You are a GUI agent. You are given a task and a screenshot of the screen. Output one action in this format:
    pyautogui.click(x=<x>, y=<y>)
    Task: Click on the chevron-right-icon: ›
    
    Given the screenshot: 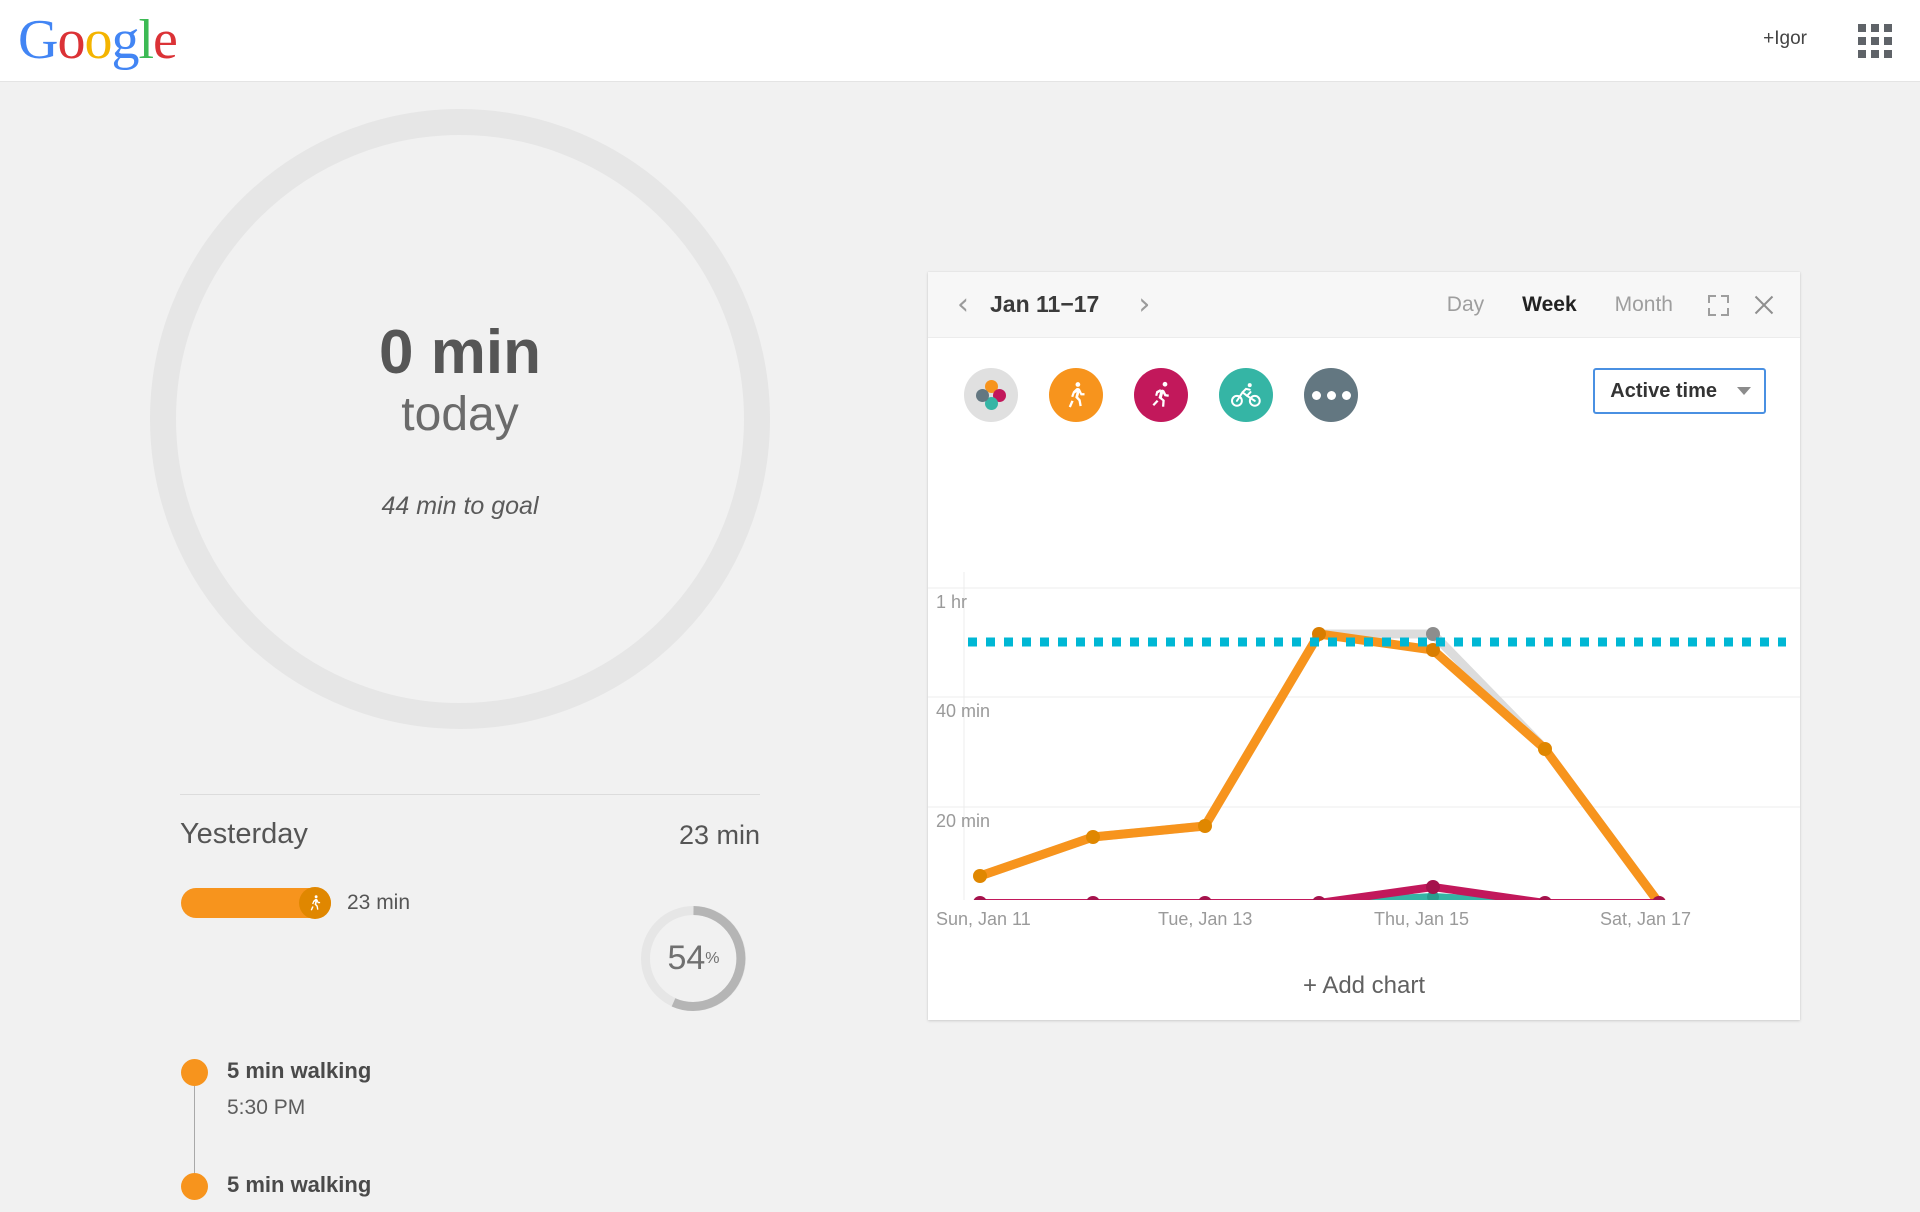 What is the action you would take?
    pyautogui.click(x=1144, y=304)
    